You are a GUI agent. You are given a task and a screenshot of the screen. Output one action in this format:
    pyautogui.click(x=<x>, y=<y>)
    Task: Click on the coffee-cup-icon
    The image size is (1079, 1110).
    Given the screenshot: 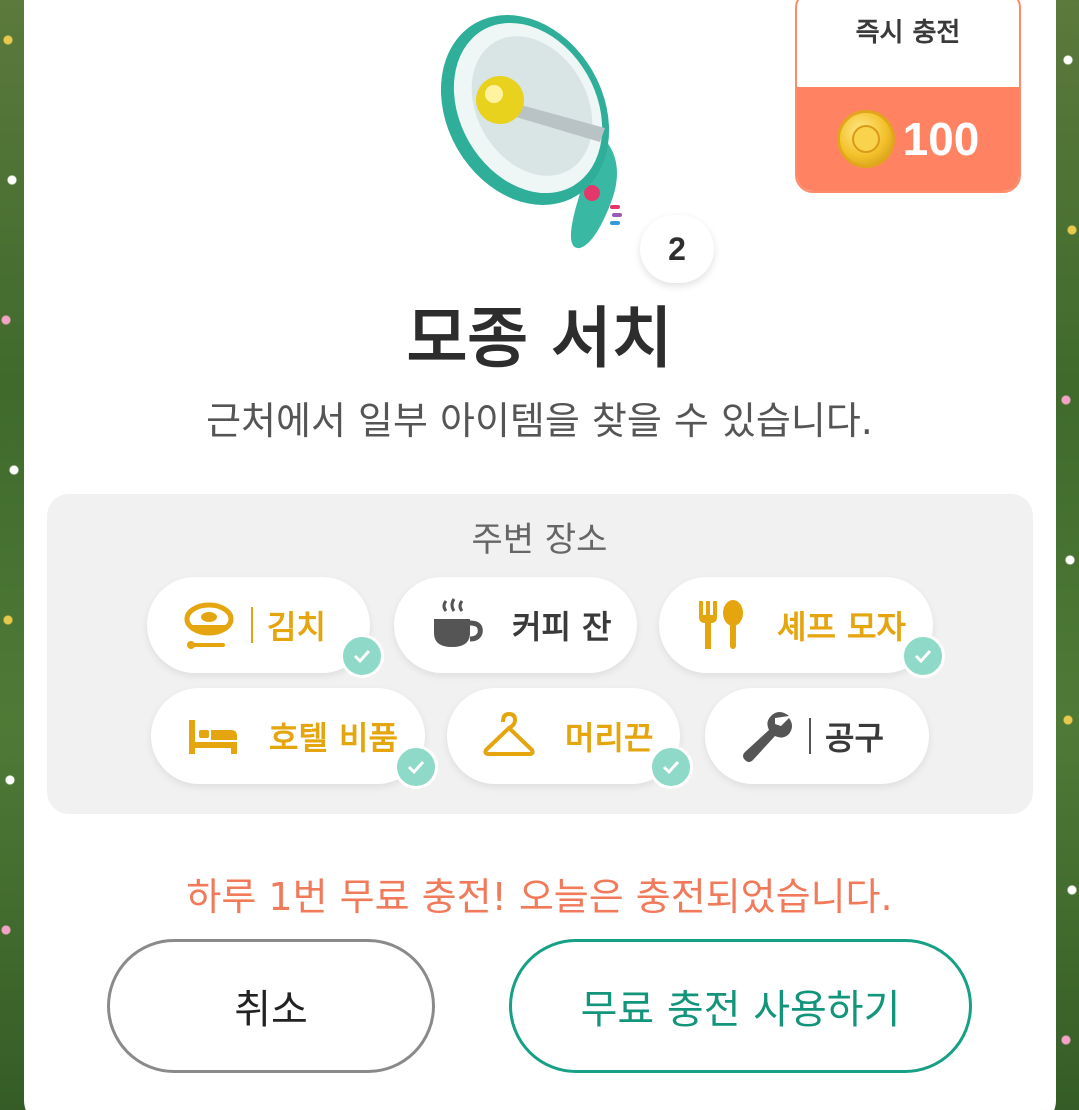 What is the action you would take?
    pyautogui.click(x=456, y=625)
    